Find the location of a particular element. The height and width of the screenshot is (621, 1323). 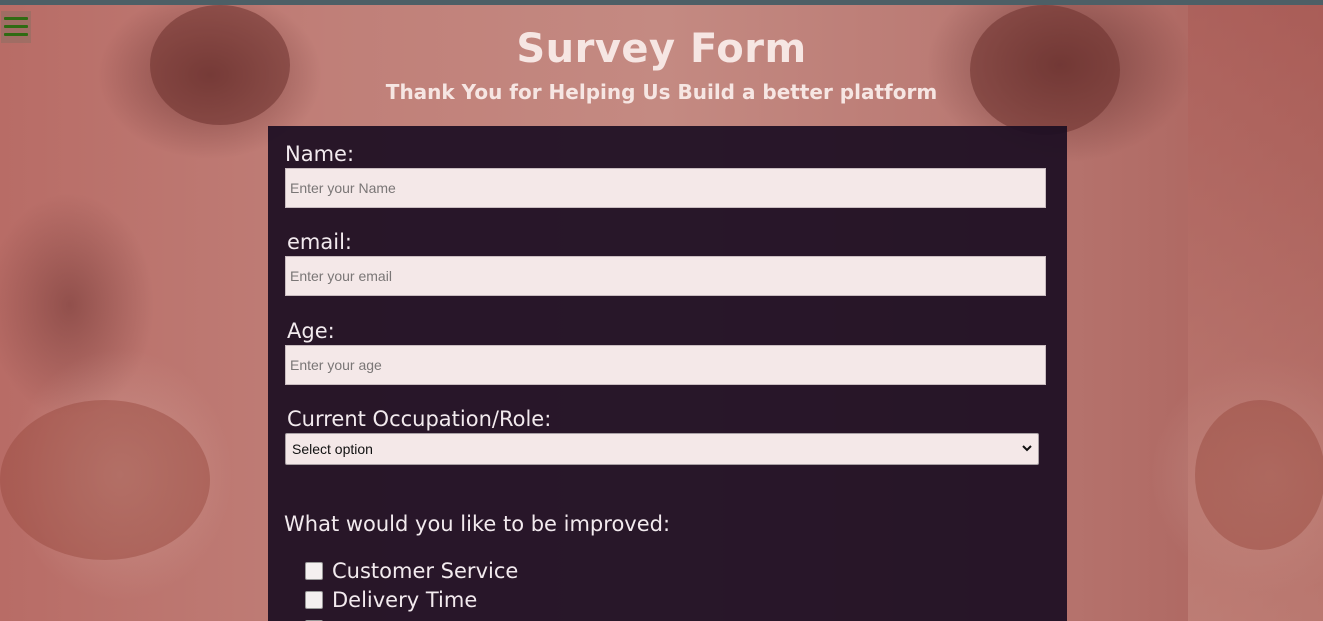

occupation-label: Current Occupation/Role: is located at coordinates (419, 419).